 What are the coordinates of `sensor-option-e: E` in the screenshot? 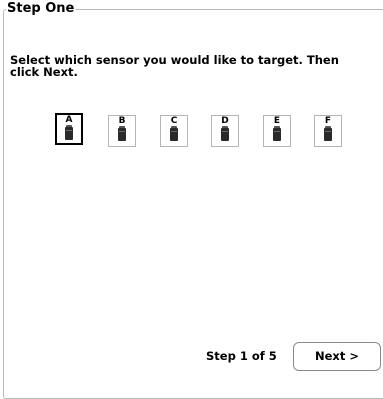 It's located at (277, 131).